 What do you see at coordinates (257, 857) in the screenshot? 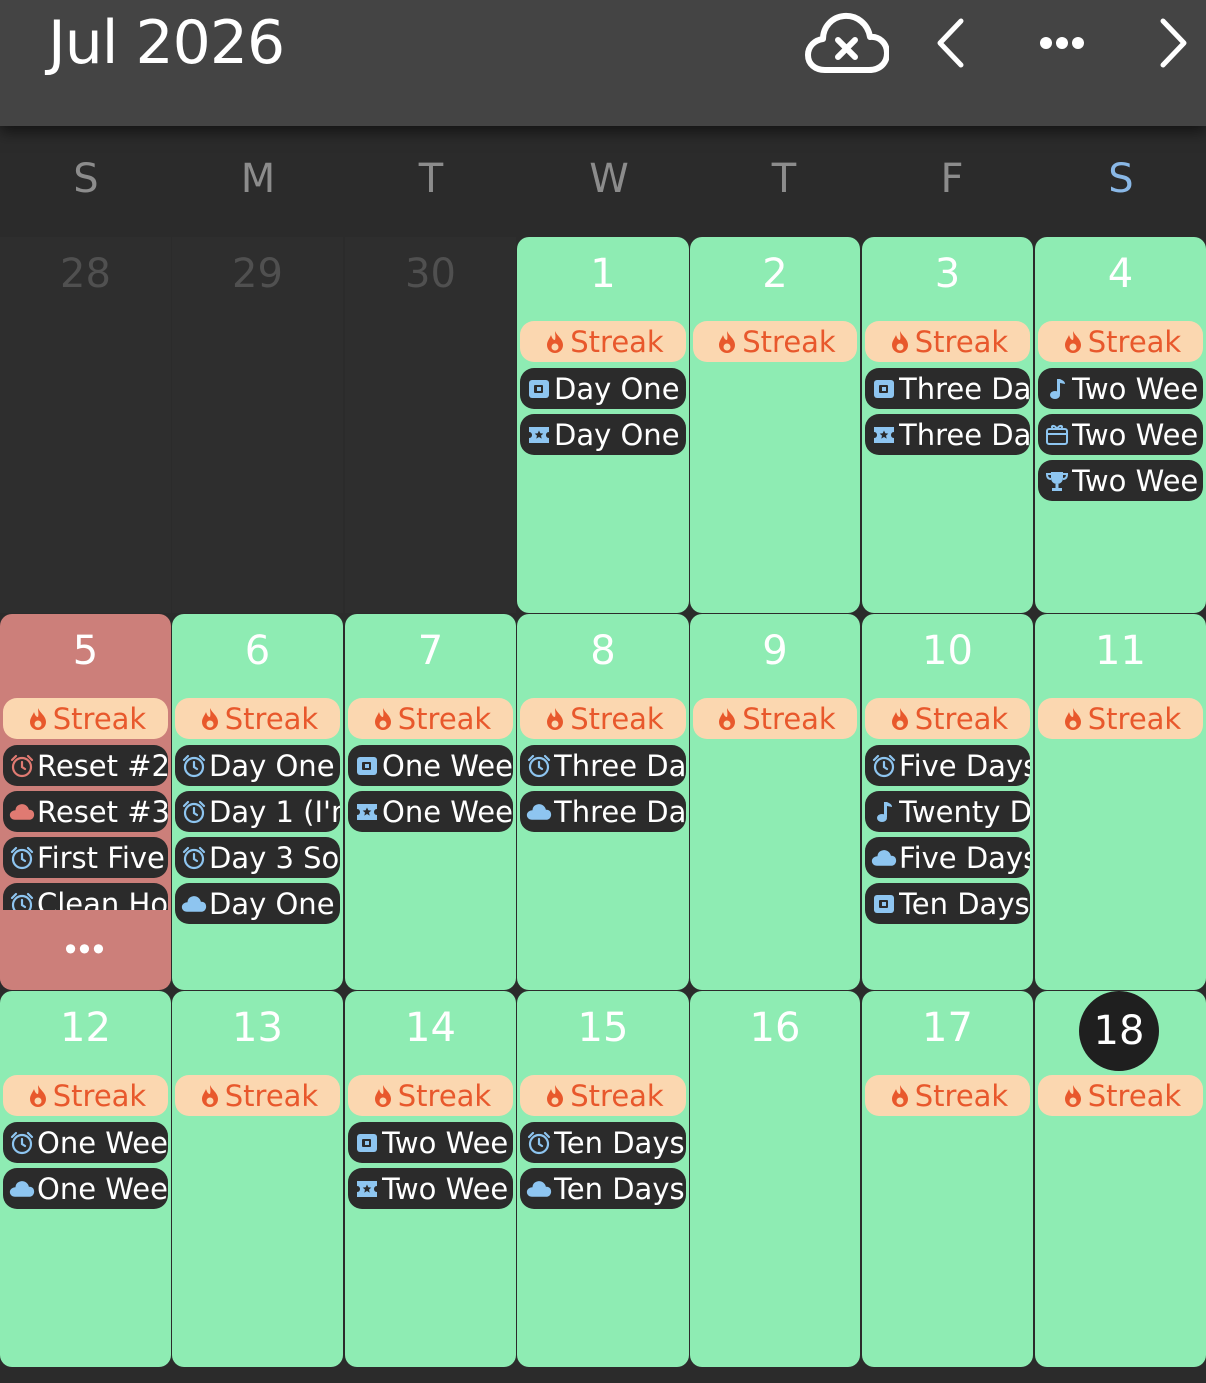
I see `event-chip-day-3-so: Day 3 So` at bounding box center [257, 857].